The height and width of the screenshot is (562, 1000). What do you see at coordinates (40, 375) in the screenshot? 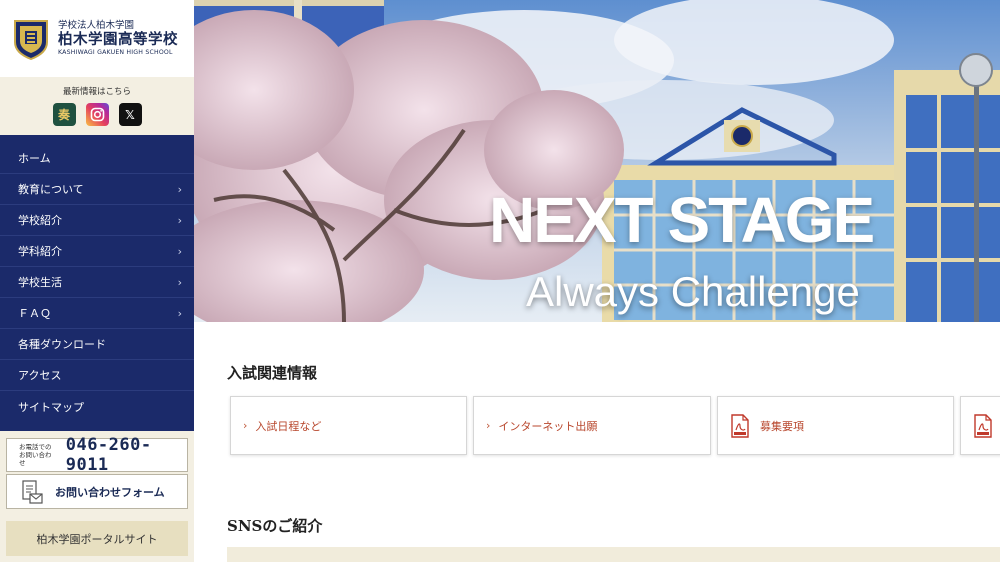
I see `nav-item-label: アクセス` at bounding box center [40, 375].